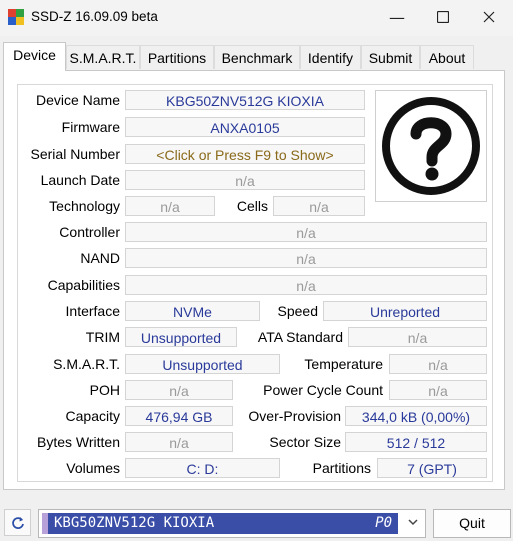 The height and width of the screenshot is (541, 513). What do you see at coordinates (294, 416) in the screenshot?
I see `over-provision-label: Over-Provision` at bounding box center [294, 416].